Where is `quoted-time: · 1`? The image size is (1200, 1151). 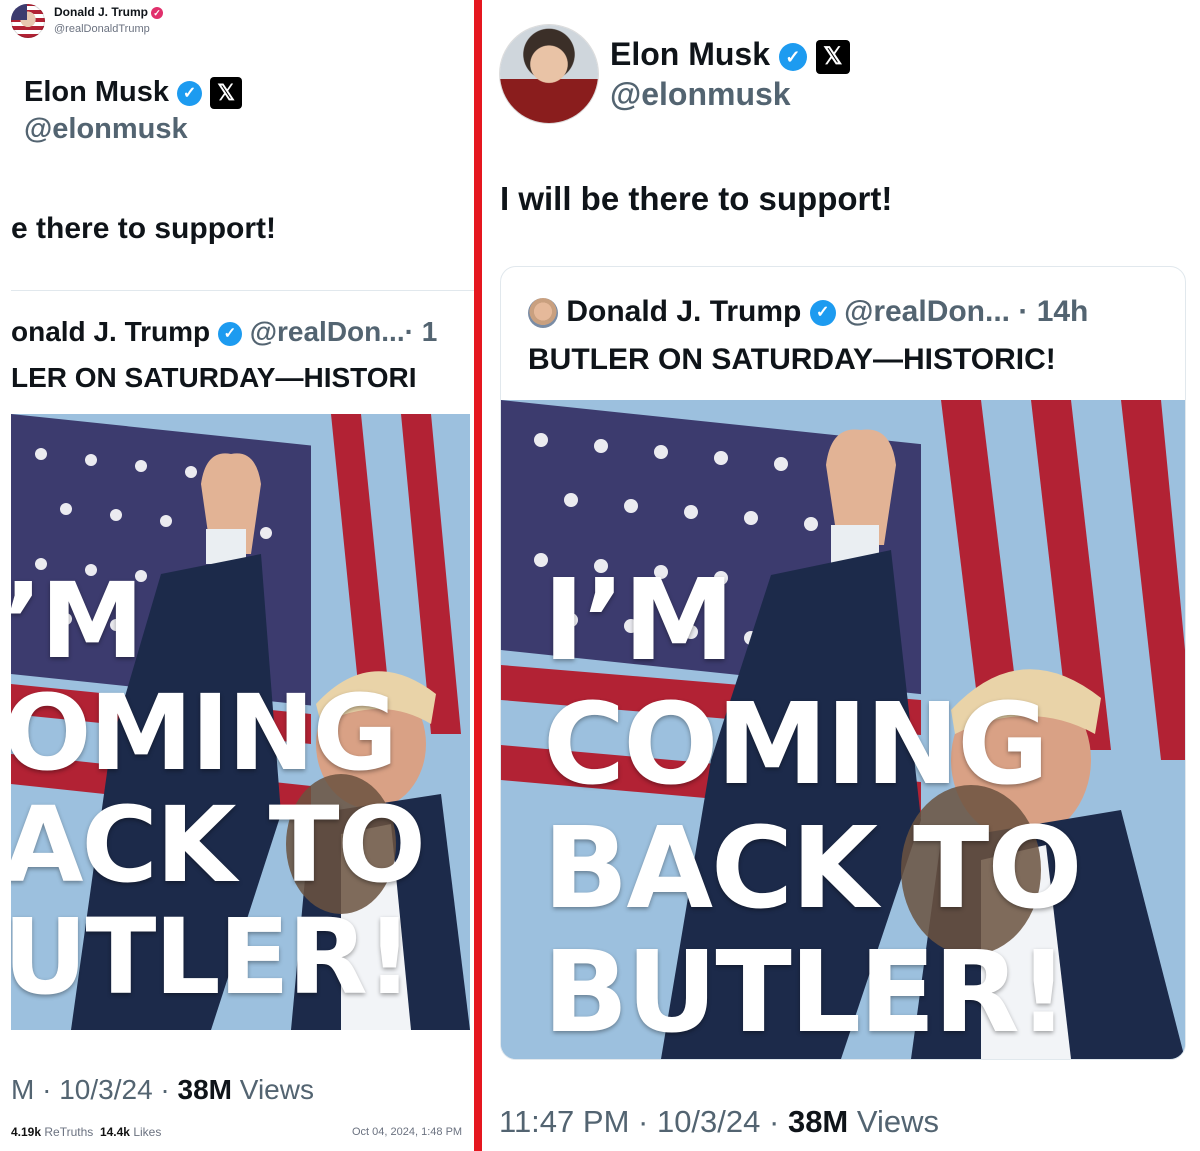
quoted-time: · 1 is located at coordinates (421, 331).